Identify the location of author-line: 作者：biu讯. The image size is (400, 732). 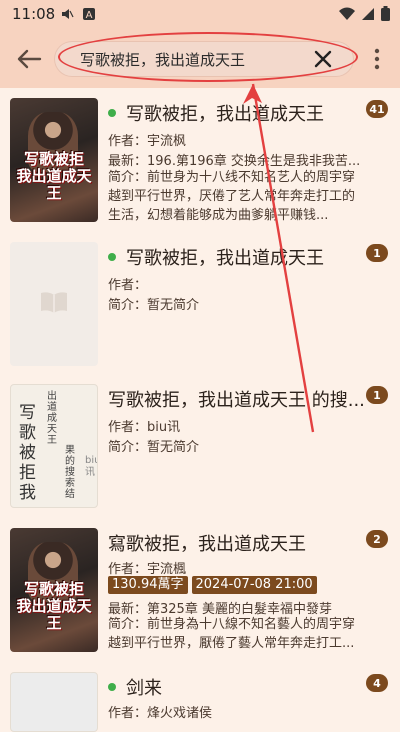
(144, 425).